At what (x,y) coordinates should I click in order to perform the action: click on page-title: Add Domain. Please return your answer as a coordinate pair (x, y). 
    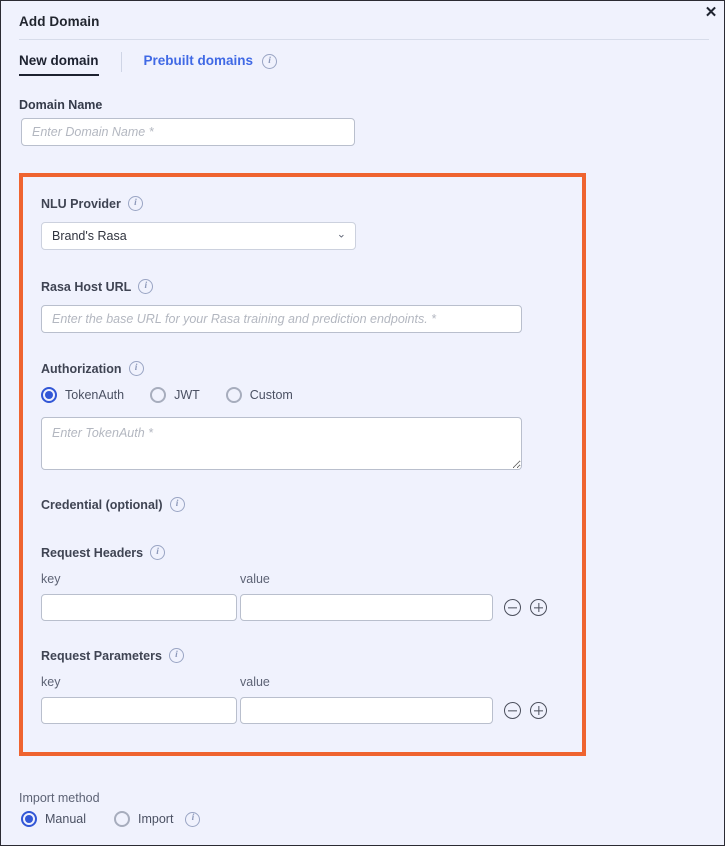
    Looking at the image, I should click on (59, 21).